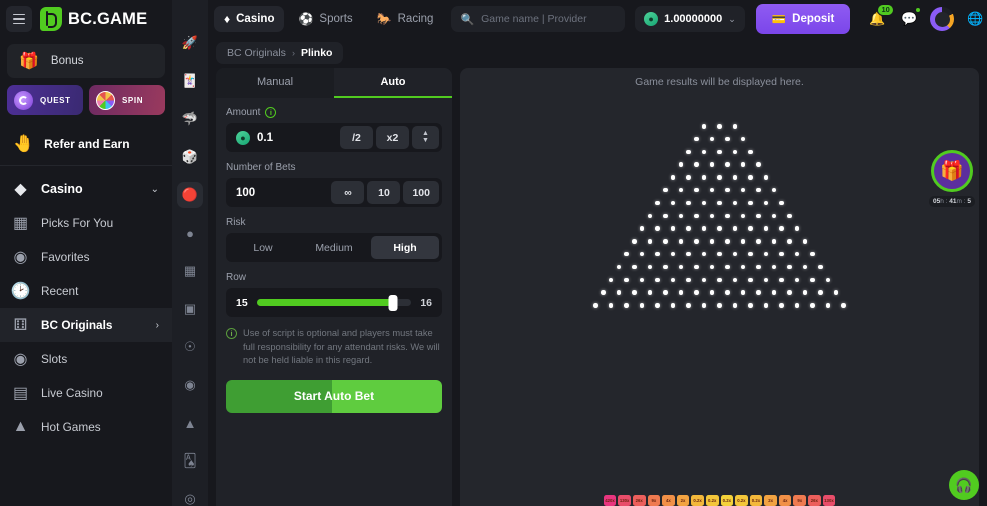 Image resolution: width=987 pixels, height=506 pixels. Describe the element at coordinates (918, 10) in the screenshot. I see `chat-online-dot` at that location.